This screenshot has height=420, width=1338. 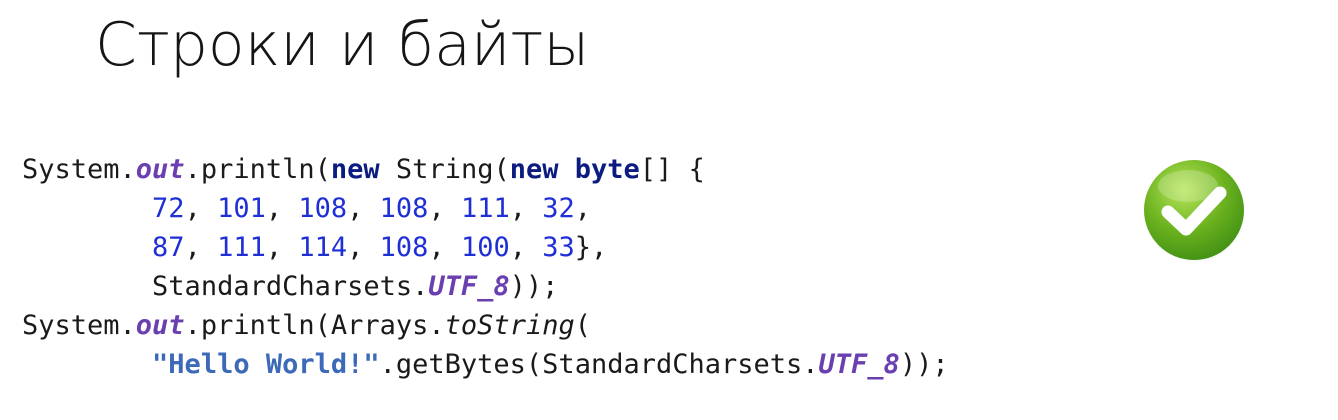 What do you see at coordinates (558, 208) in the screenshot?
I see `code-number: 32` at bounding box center [558, 208].